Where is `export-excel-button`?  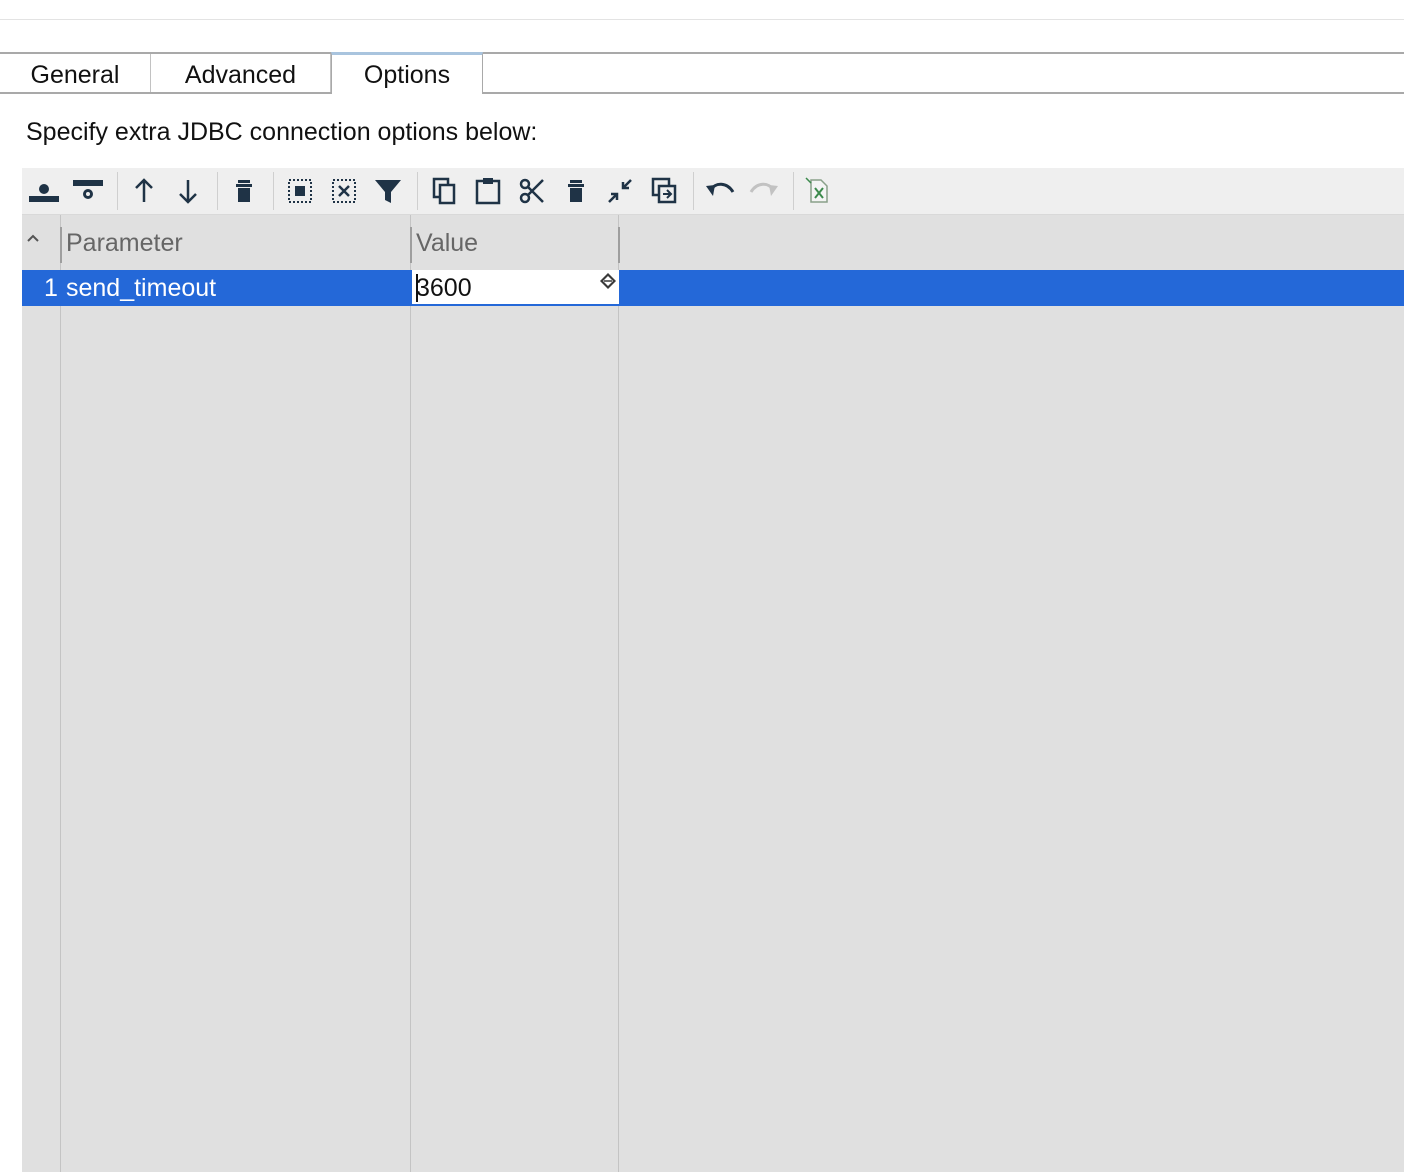 export-excel-button is located at coordinates (818, 191).